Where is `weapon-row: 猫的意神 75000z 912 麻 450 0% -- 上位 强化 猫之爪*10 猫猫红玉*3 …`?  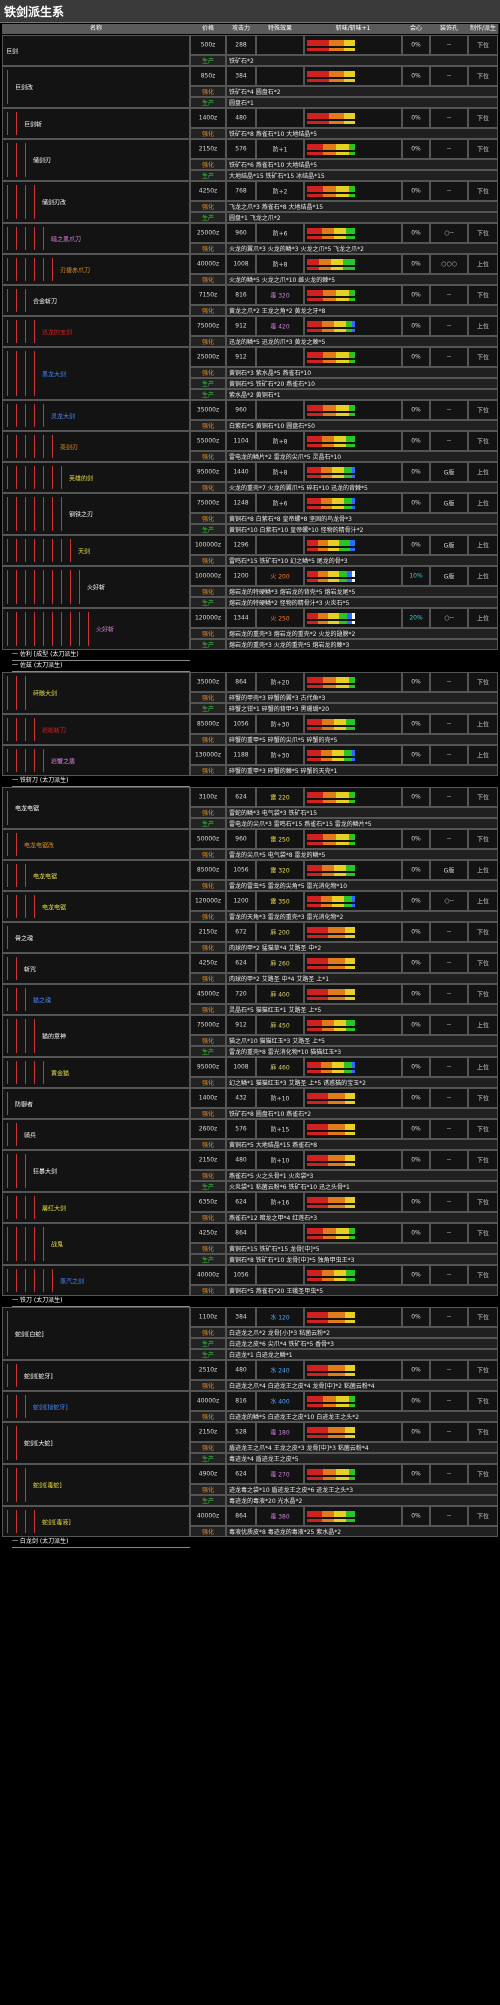
weapon-row: 猫的意神 75000z 912 麻 450 0% -- 上位 强化 猫之爪*10 猫猫红玉*3 … is located at coordinates (250, 1036).